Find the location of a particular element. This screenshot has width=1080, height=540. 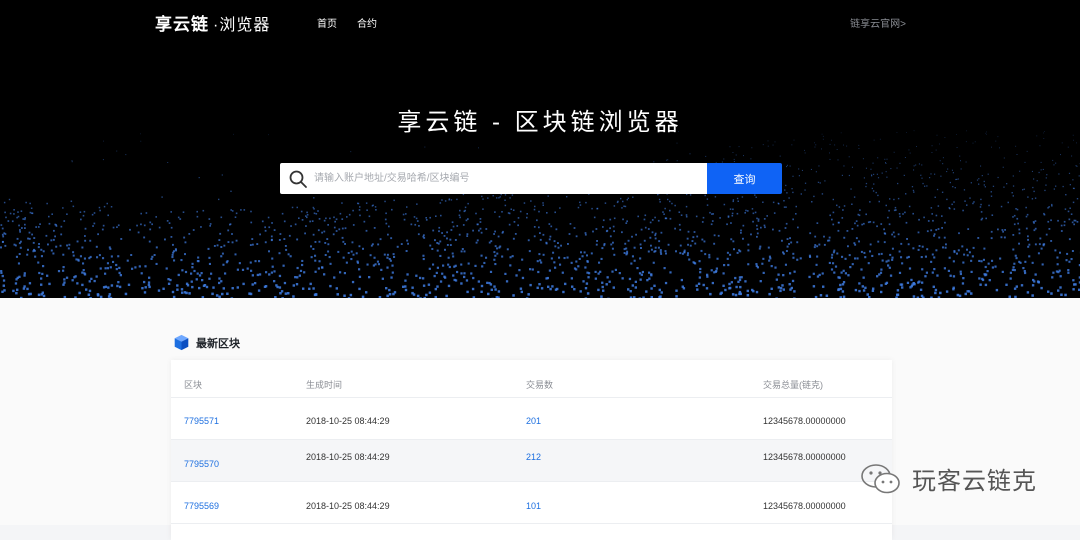

search-box is located at coordinates (493, 178).